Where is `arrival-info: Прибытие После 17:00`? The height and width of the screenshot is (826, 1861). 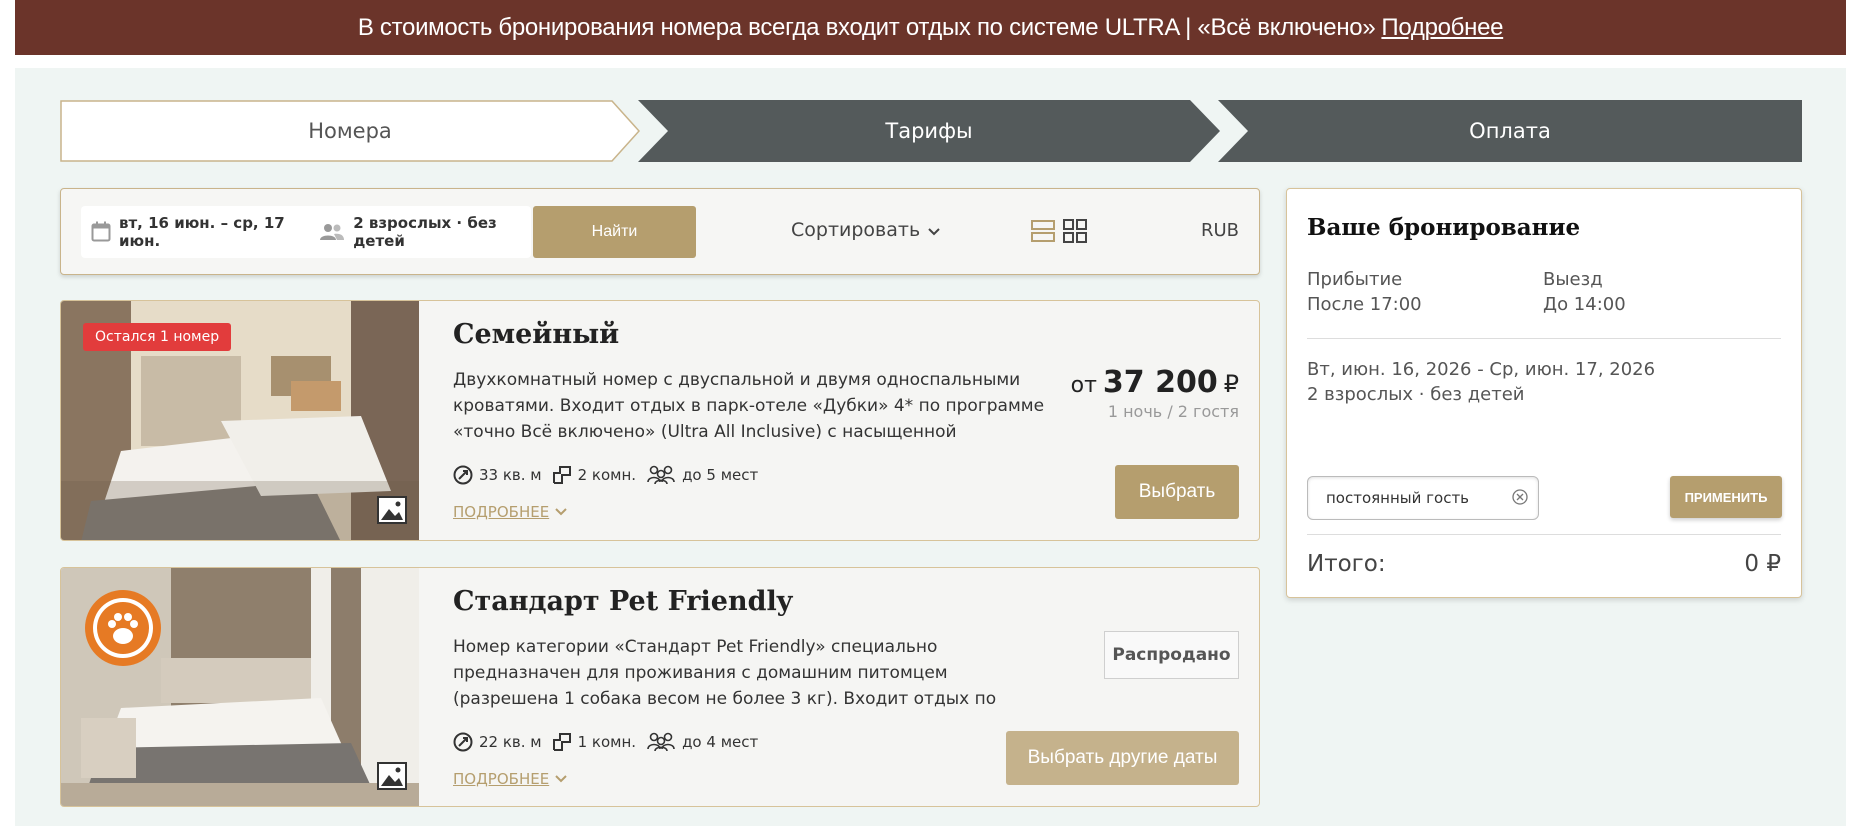 arrival-info: Прибытие После 17:00 is located at coordinates (1364, 292).